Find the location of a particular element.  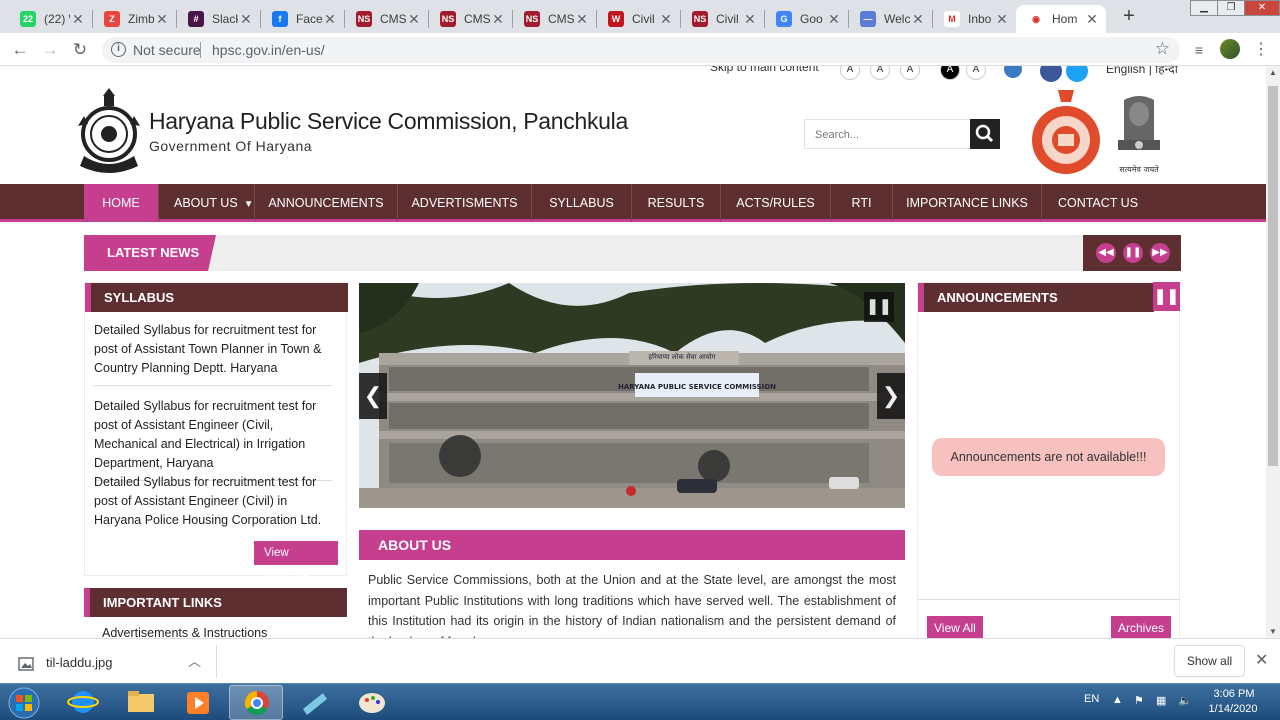

menu-icon: ⋮ is located at coordinates (1261, 50).